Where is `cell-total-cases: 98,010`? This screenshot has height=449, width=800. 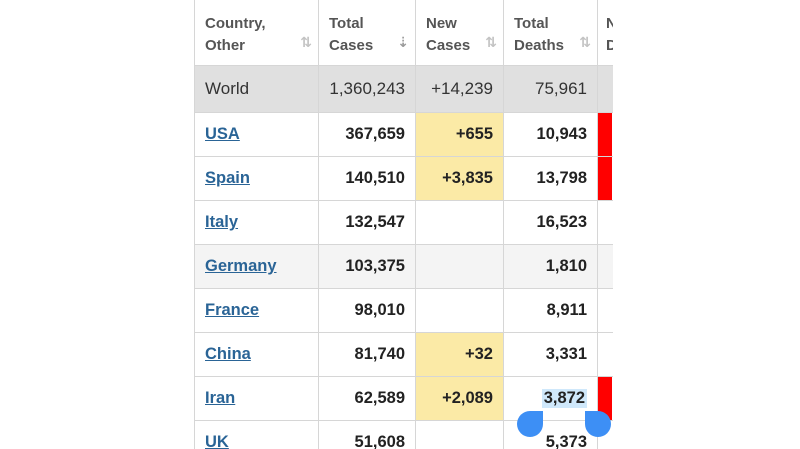
cell-total-cases: 98,010 is located at coordinates (367, 310).